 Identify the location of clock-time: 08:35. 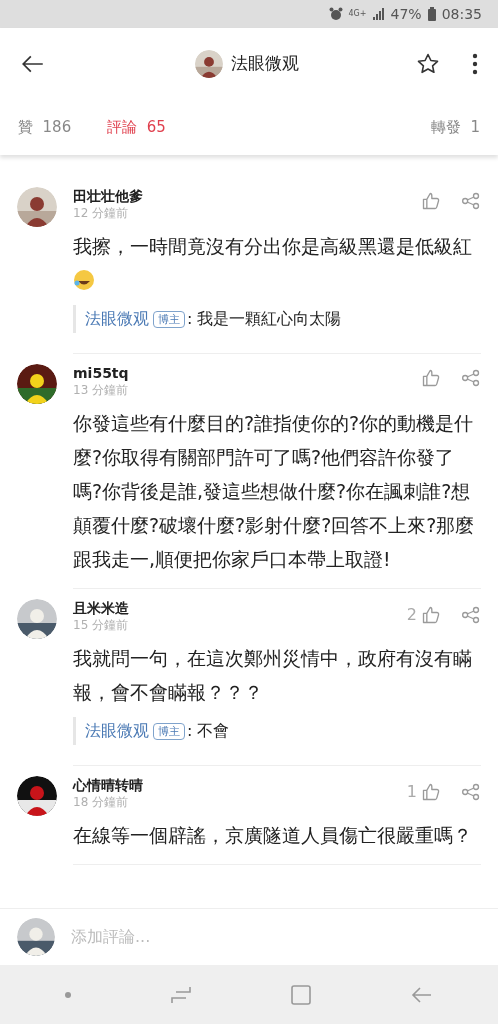
(461, 14).